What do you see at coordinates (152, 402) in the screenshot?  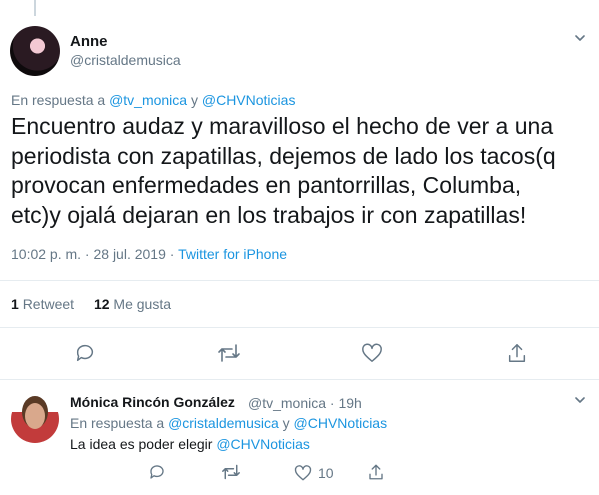 I see `reply-author-name: Mónica Rincón González` at bounding box center [152, 402].